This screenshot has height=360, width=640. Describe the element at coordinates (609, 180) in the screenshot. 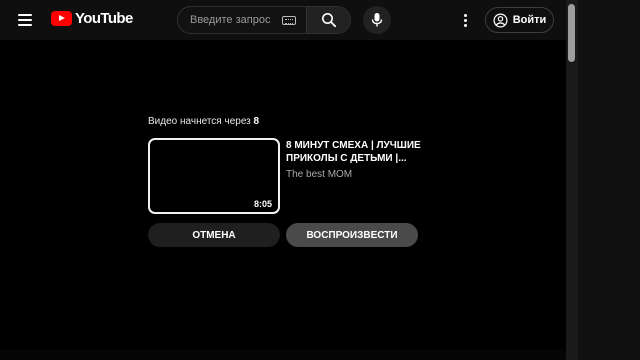

I see `right-margin` at that location.